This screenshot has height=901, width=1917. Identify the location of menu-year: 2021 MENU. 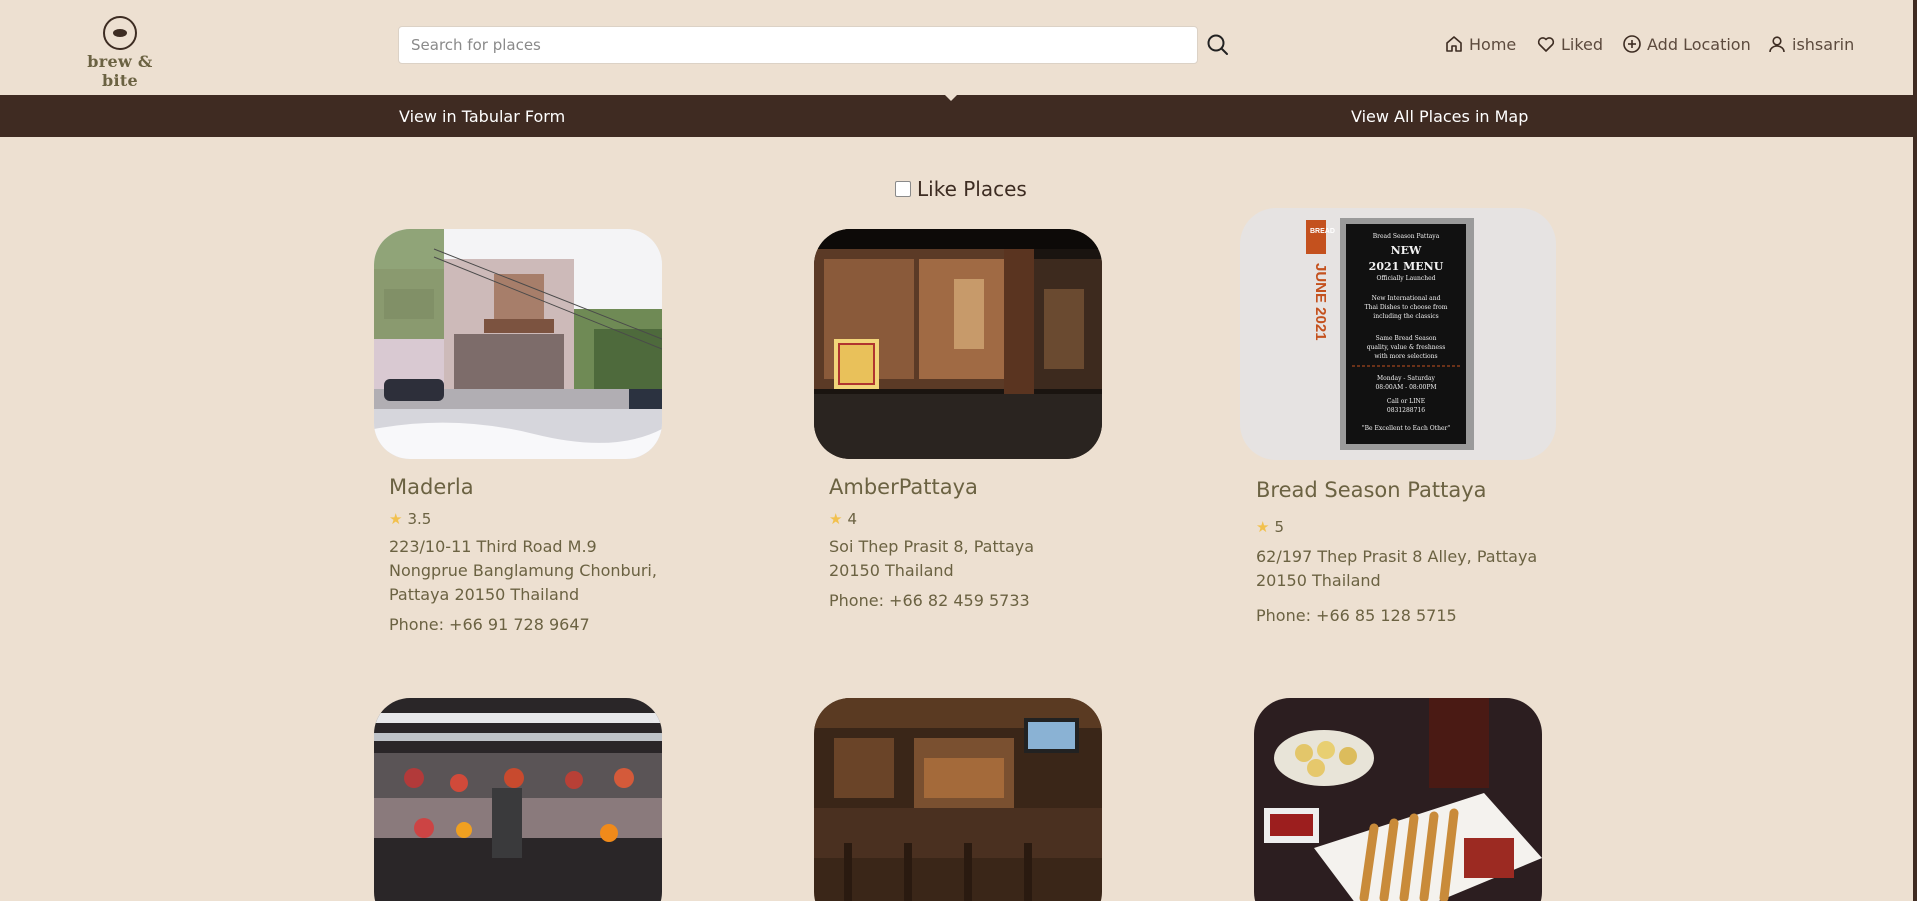
(1406, 266).